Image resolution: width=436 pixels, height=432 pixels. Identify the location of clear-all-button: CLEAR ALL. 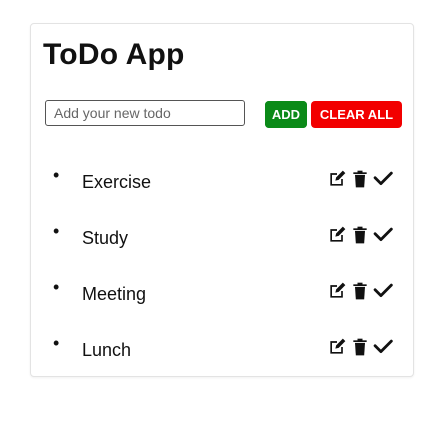
(356, 114).